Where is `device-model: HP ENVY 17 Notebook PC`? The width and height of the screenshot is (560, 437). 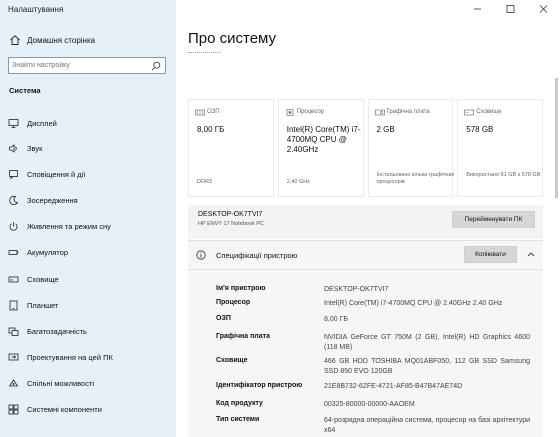 device-model: HP ENVY 17 Notebook PC is located at coordinates (231, 224).